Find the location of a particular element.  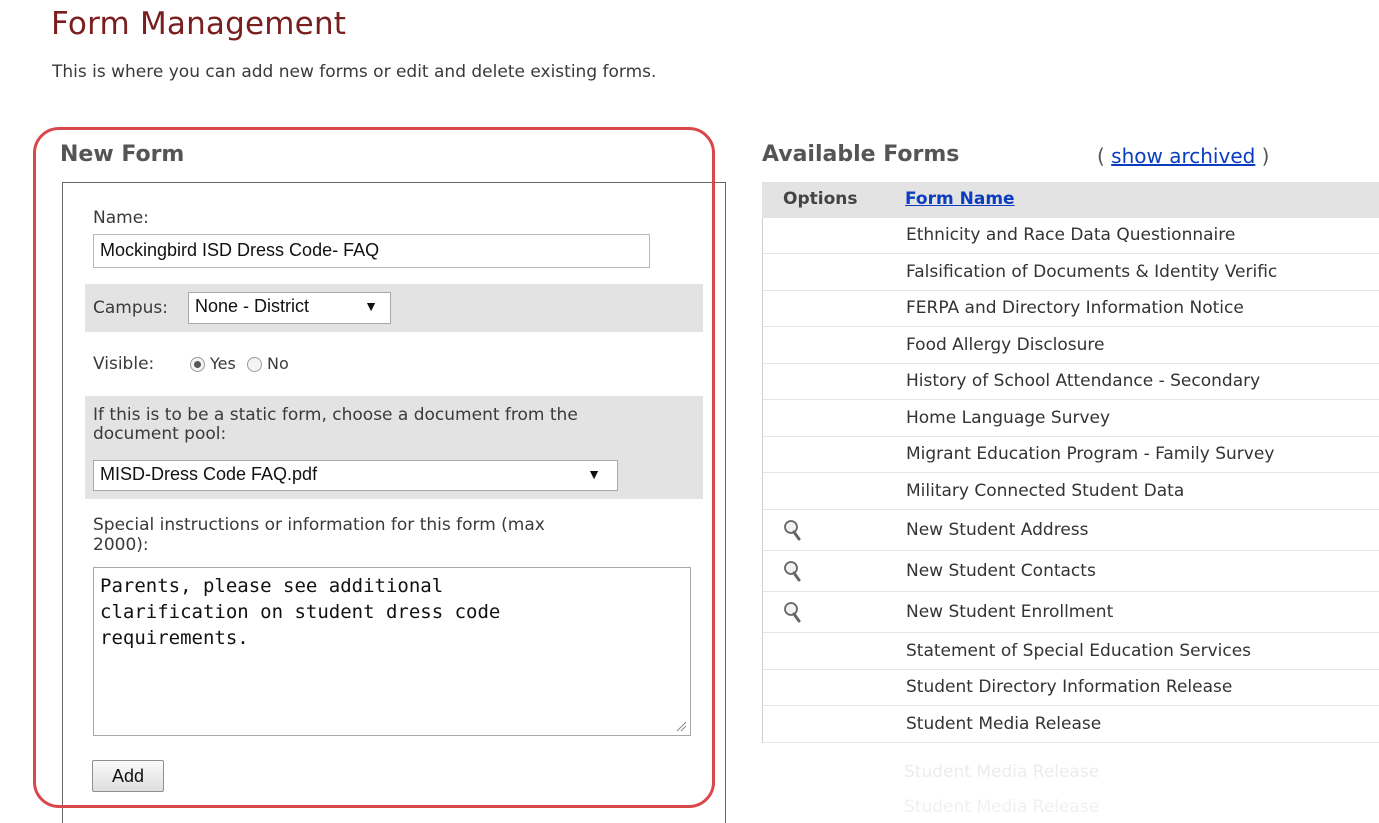

campus-row is located at coordinates (394, 308).